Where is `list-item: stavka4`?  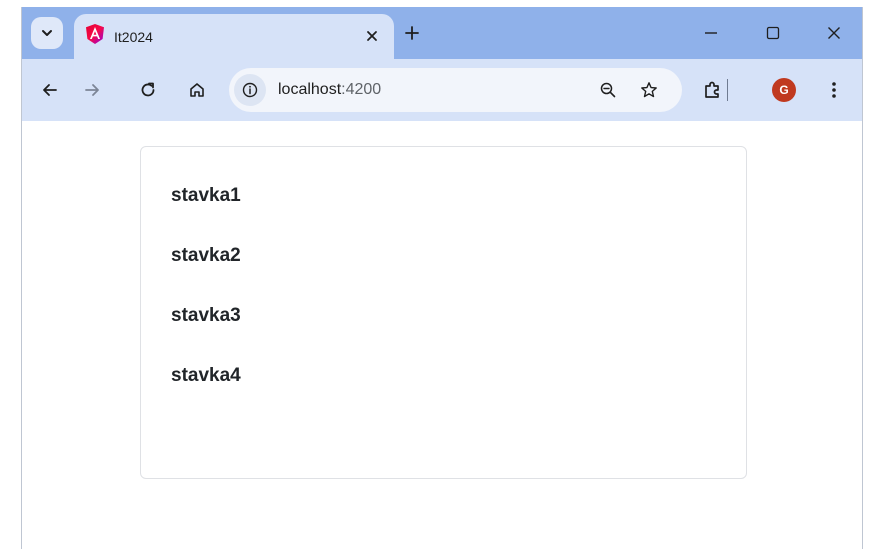
list-item: stavka4 is located at coordinates (206, 375).